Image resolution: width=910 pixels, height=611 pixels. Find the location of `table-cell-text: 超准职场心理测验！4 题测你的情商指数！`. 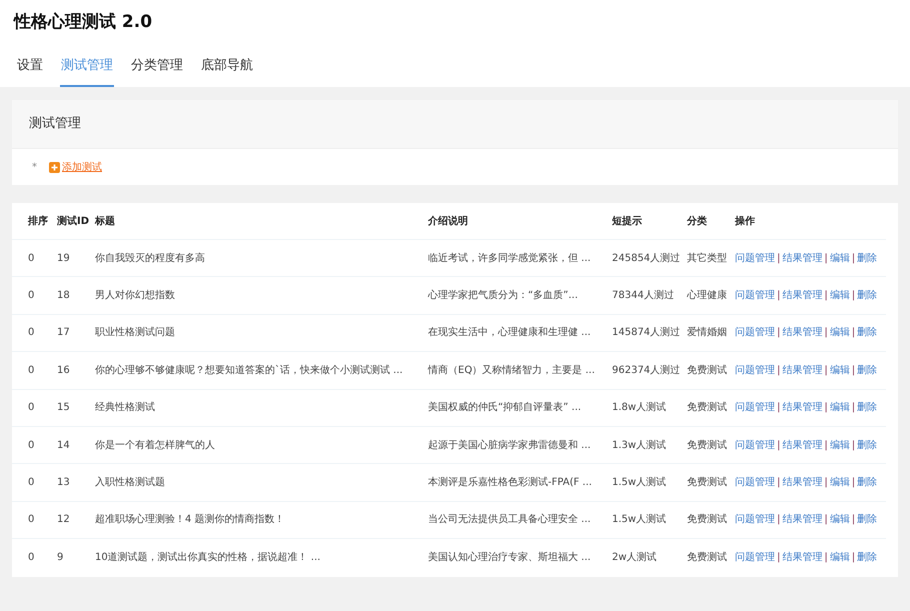

table-cell-text: 超准职场心理测验！4 题测你的情商指数！ is located at coordinates (190, 520).